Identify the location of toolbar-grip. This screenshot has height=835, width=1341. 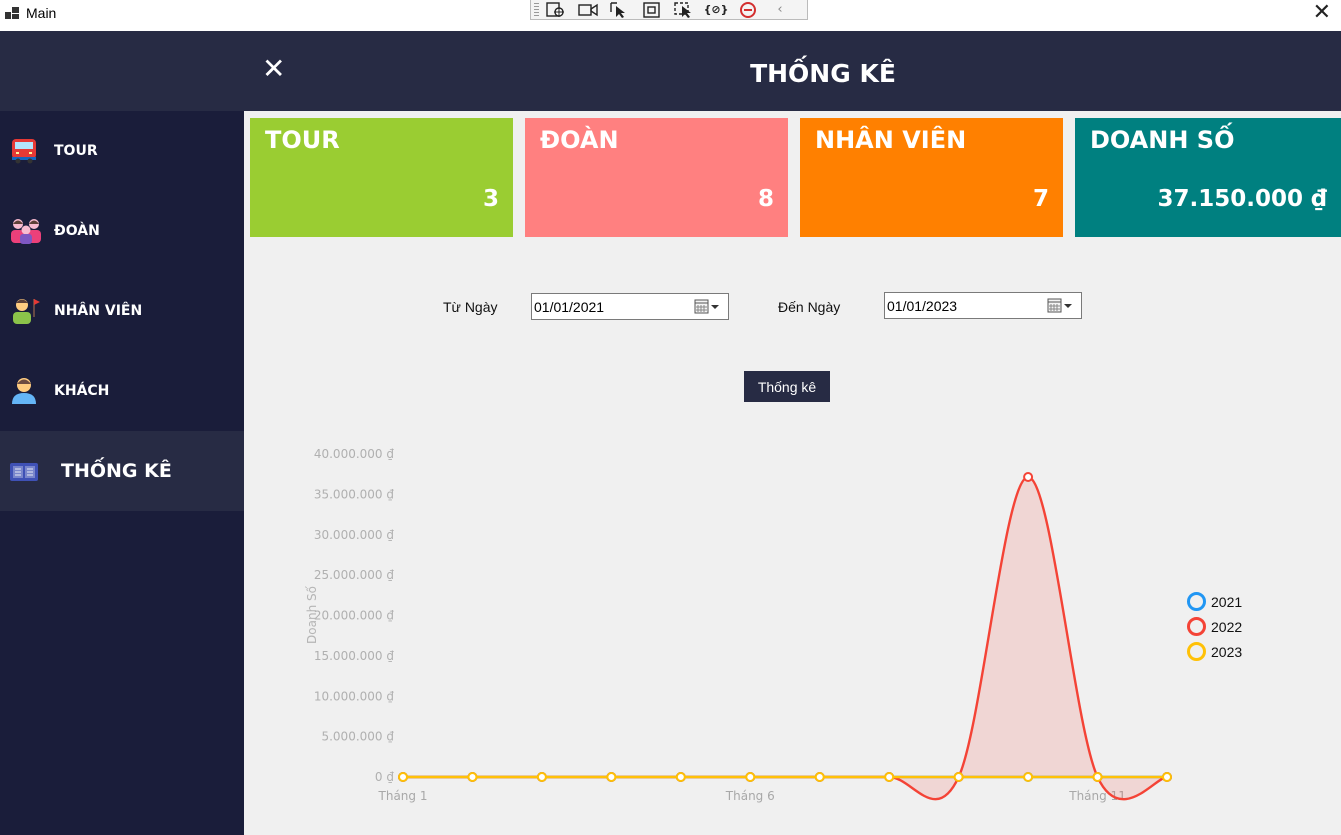
(536, 10).